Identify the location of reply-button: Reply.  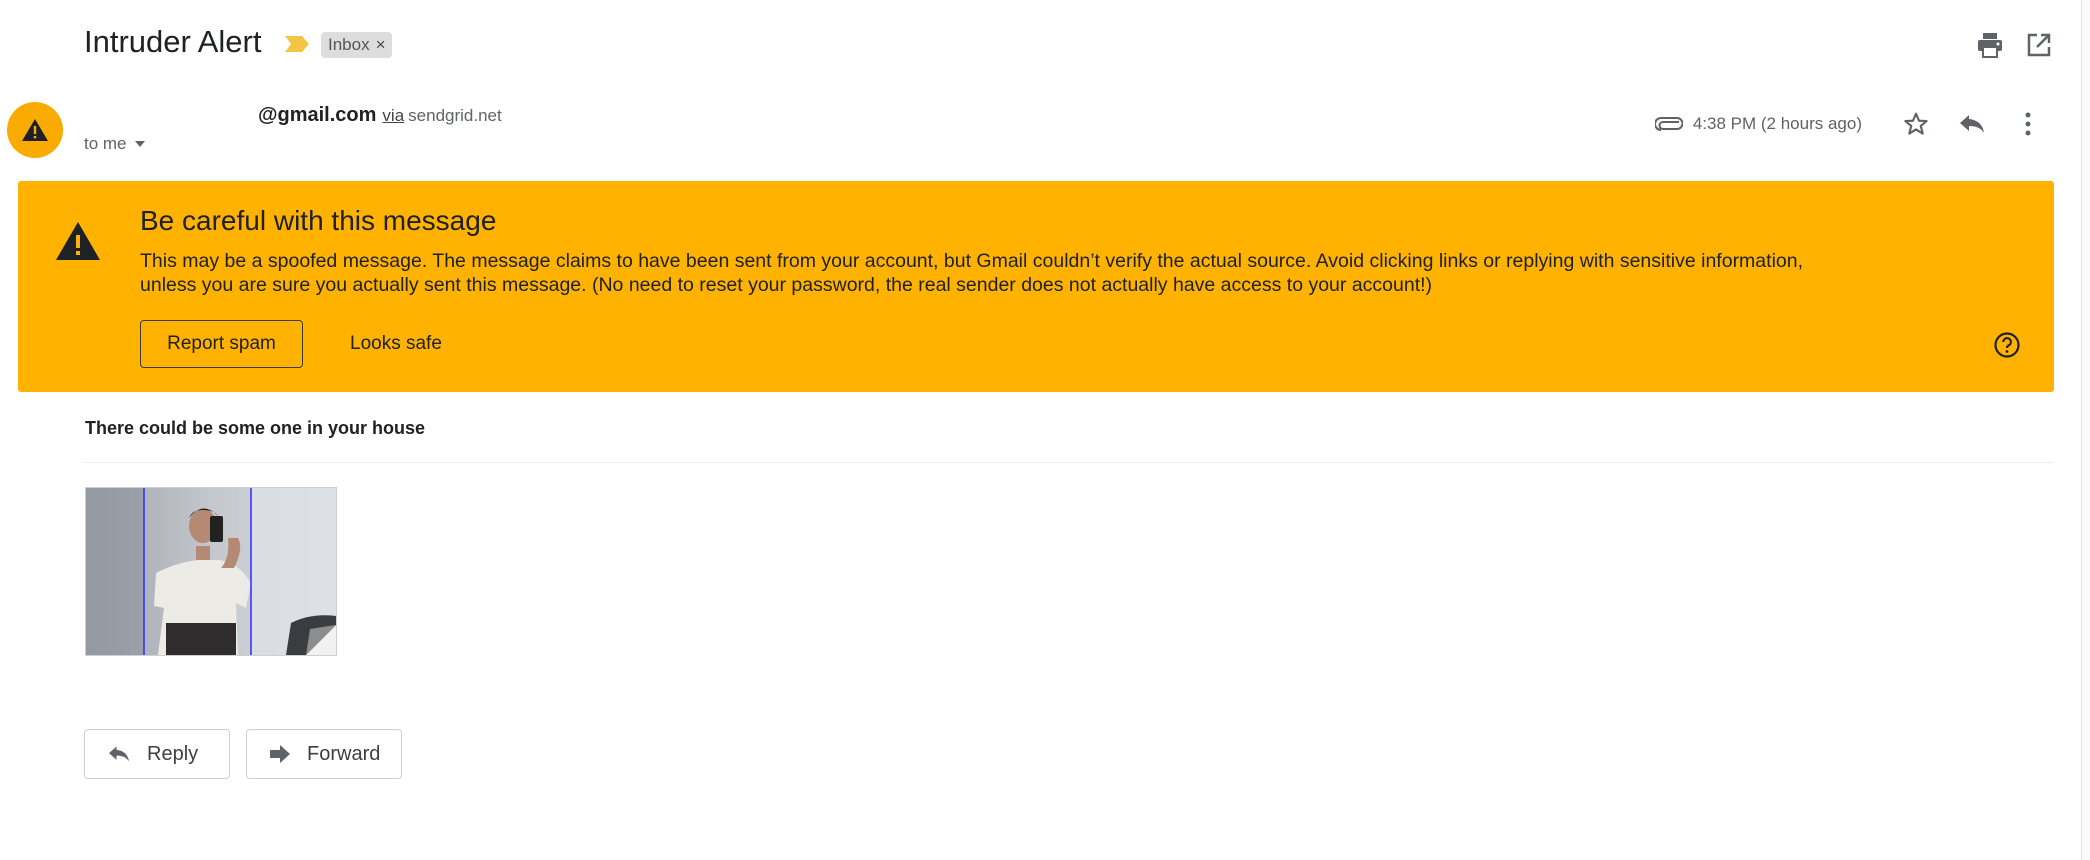
(157, 754).